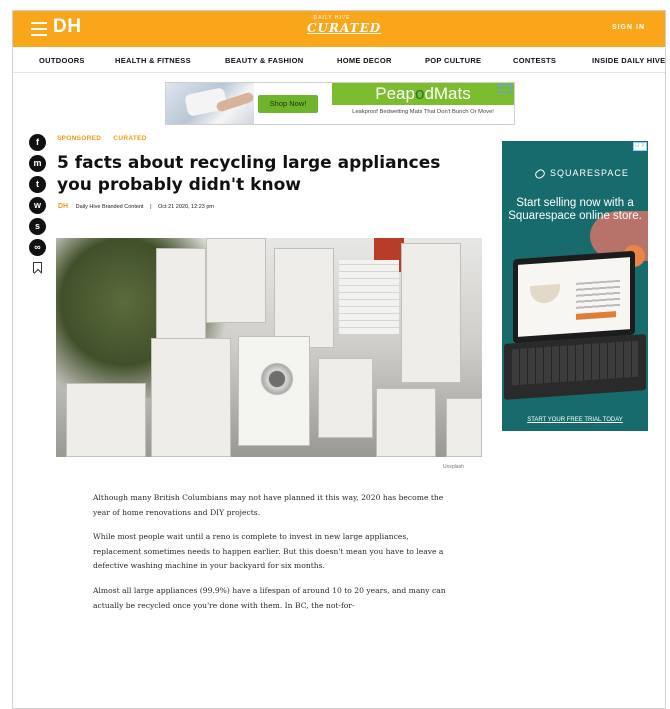 The height and width of the screenshot is (709, 670). Describe the element at coordinates (453, 467) in the screenshot. I see `image-credit: Unsplash` at that location.